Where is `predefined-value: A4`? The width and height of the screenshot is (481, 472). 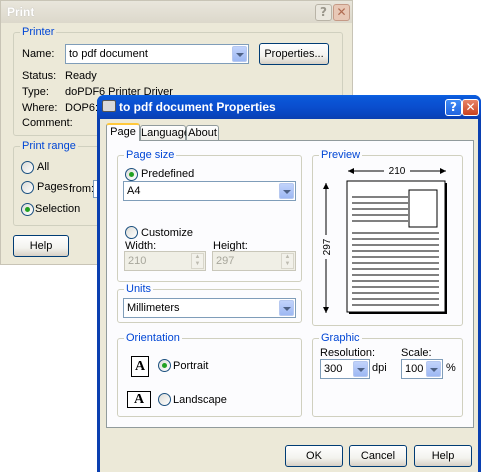 predefined-value: A4 is located at coordinates (134, 191).